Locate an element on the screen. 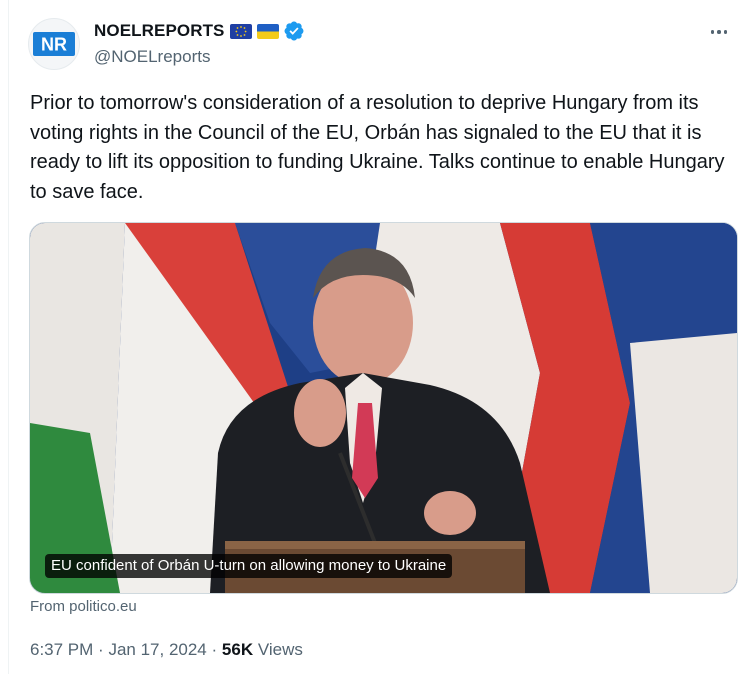 The height and width of the screenshot is (674, 754). tweet-metadata: 6:37 PM · Jan 17, 2024 · 56K Views is located at coordinates (166, 650).